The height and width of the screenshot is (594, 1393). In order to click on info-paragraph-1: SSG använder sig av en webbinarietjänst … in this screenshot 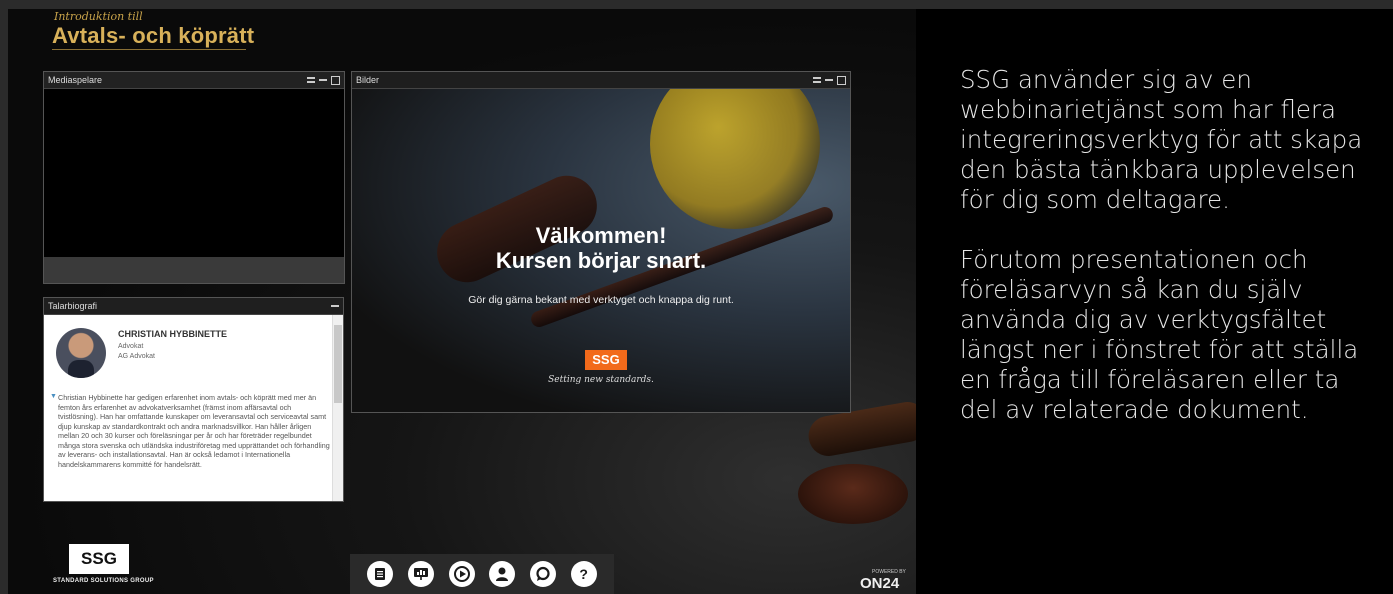, I will do `click(1161, 139)`.